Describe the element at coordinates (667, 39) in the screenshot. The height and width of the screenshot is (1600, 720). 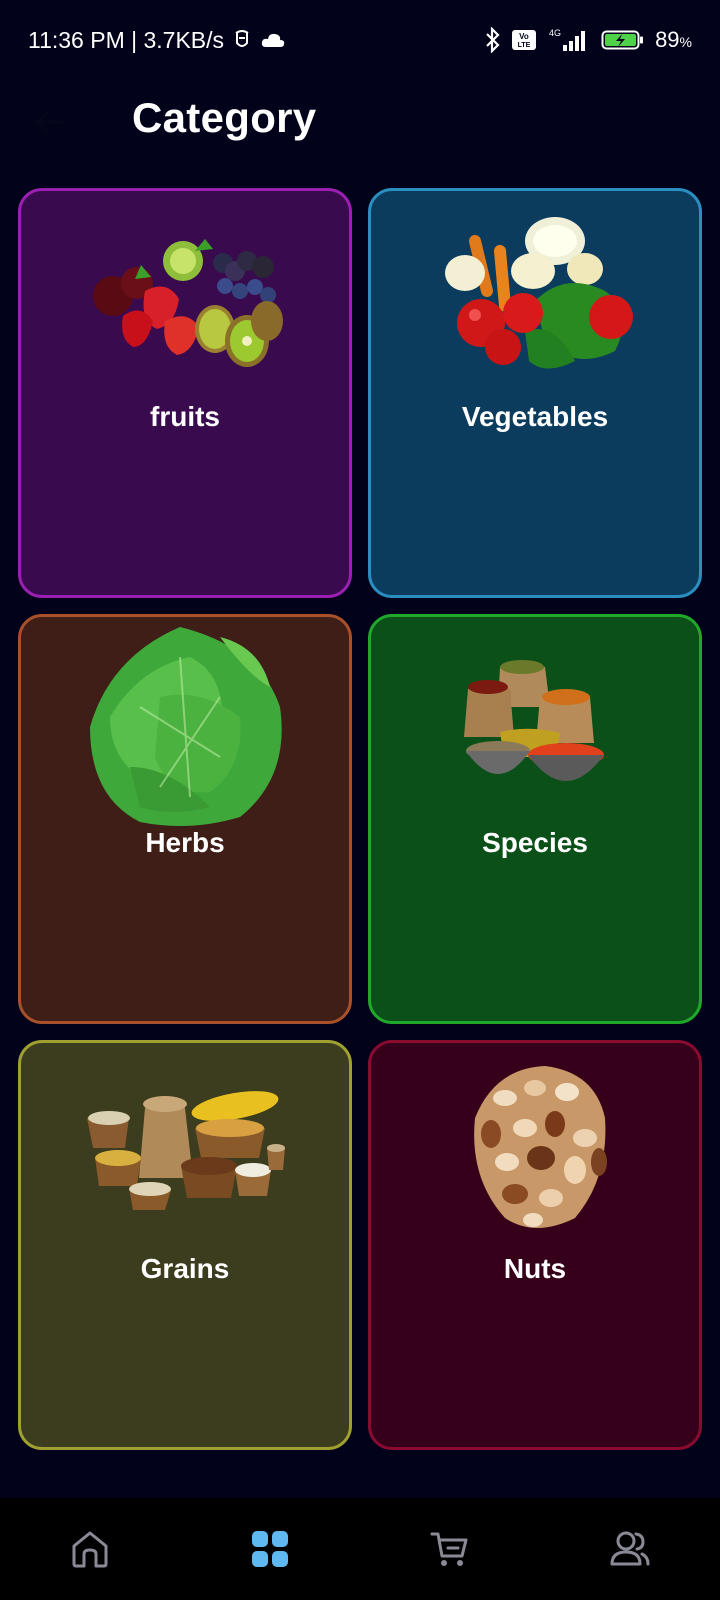
I see `battery-percent-value: 89` at that location.